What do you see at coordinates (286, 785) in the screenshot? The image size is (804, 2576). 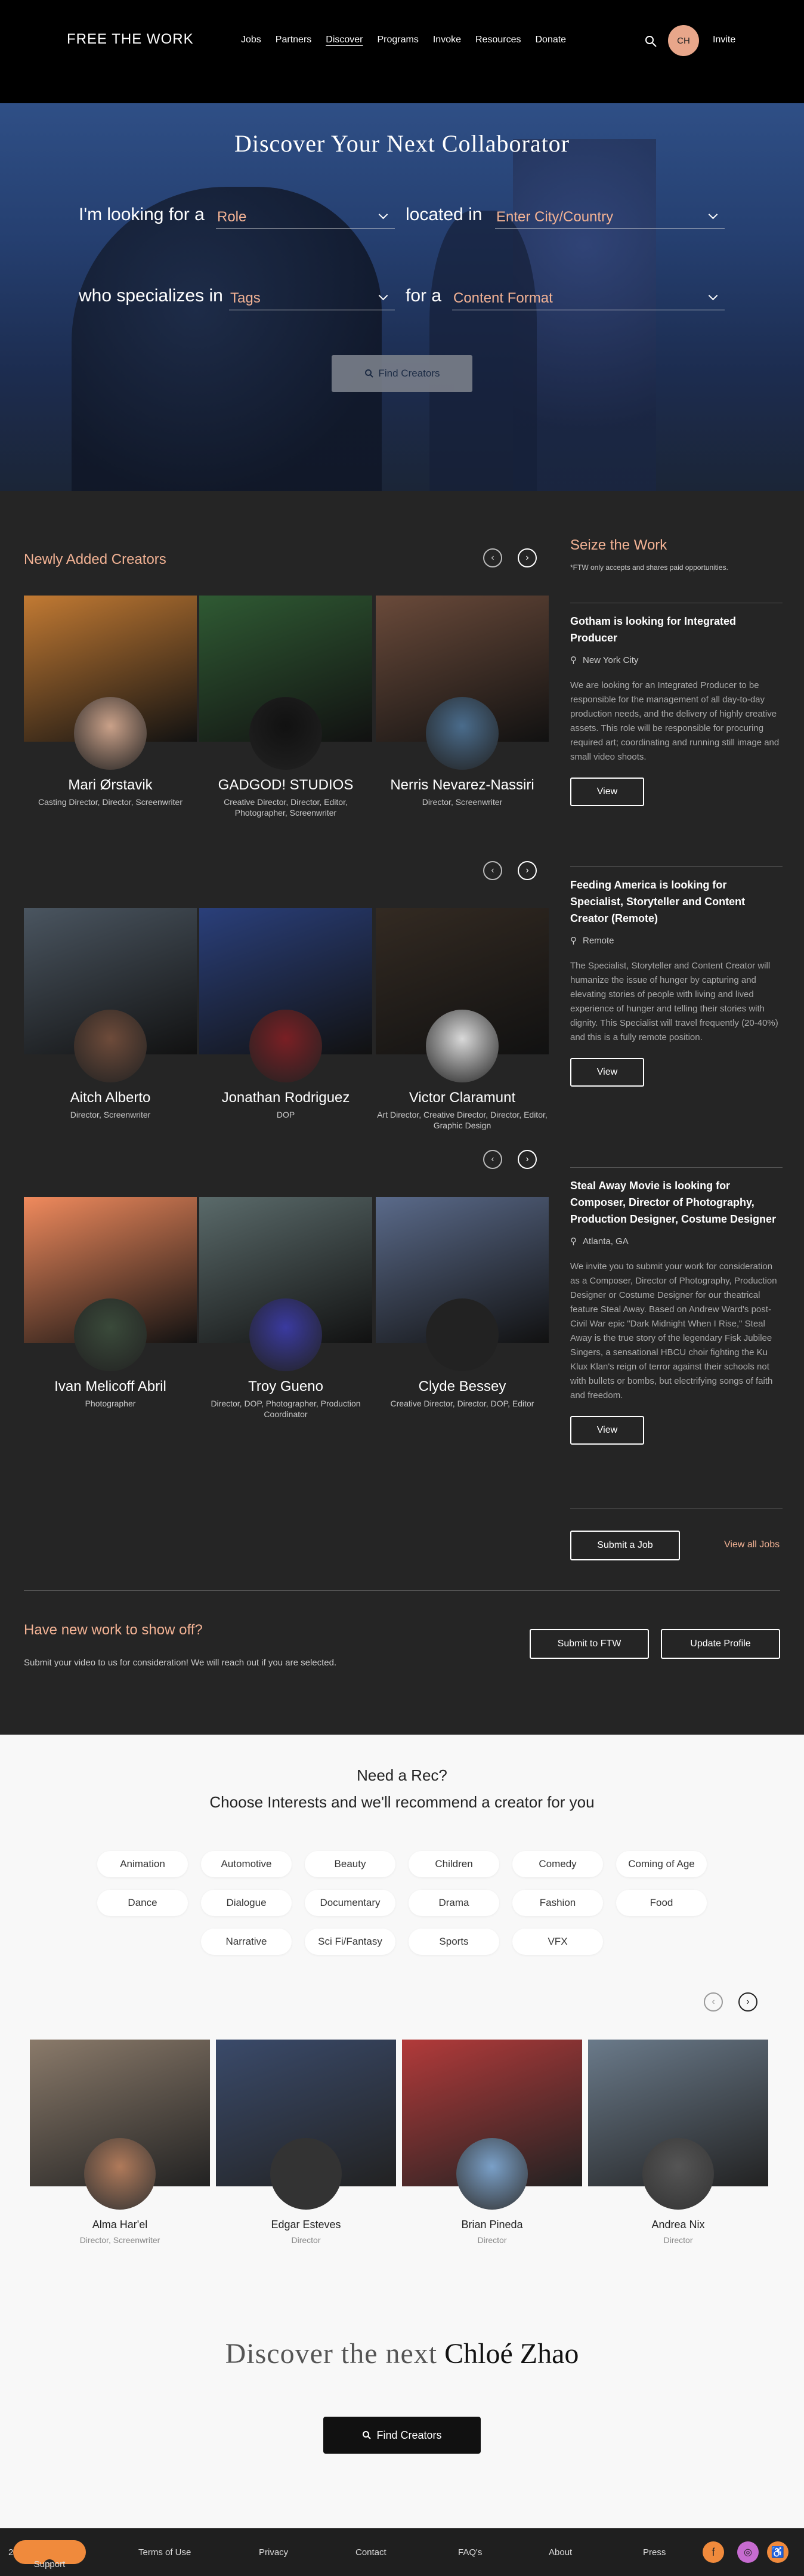 I see `creator-name: GADGOD! STUDIOS` at bounding box center [286, 785].